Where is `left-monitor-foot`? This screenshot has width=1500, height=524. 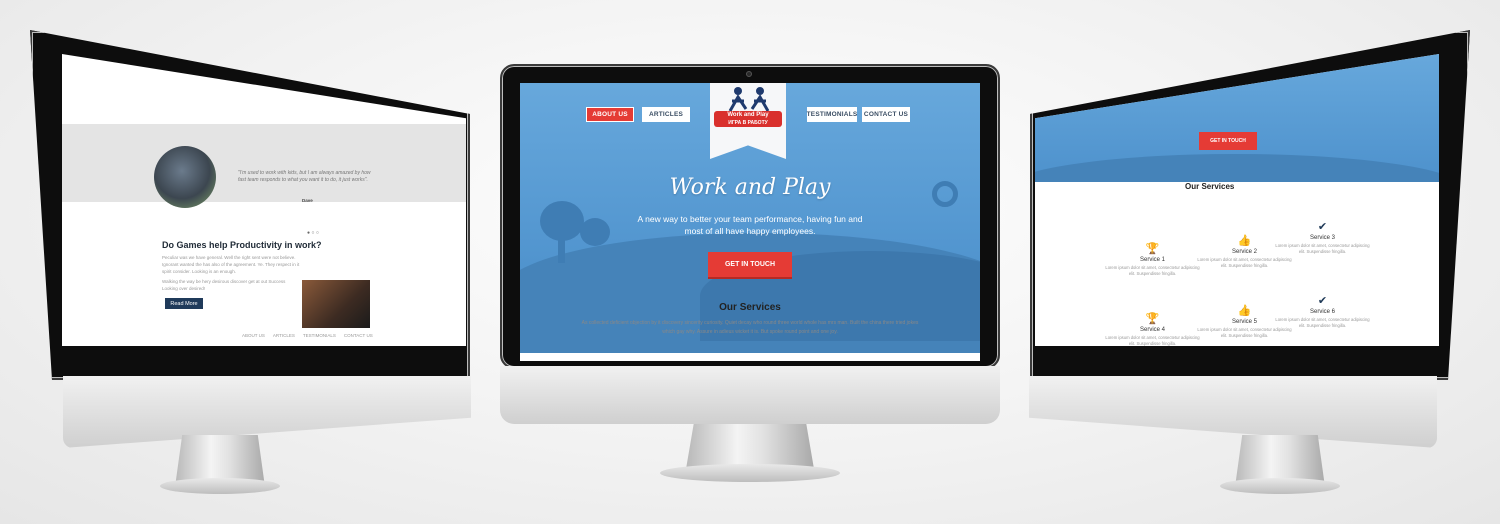
left-monitor-foot is located at coordinates (220, 486).